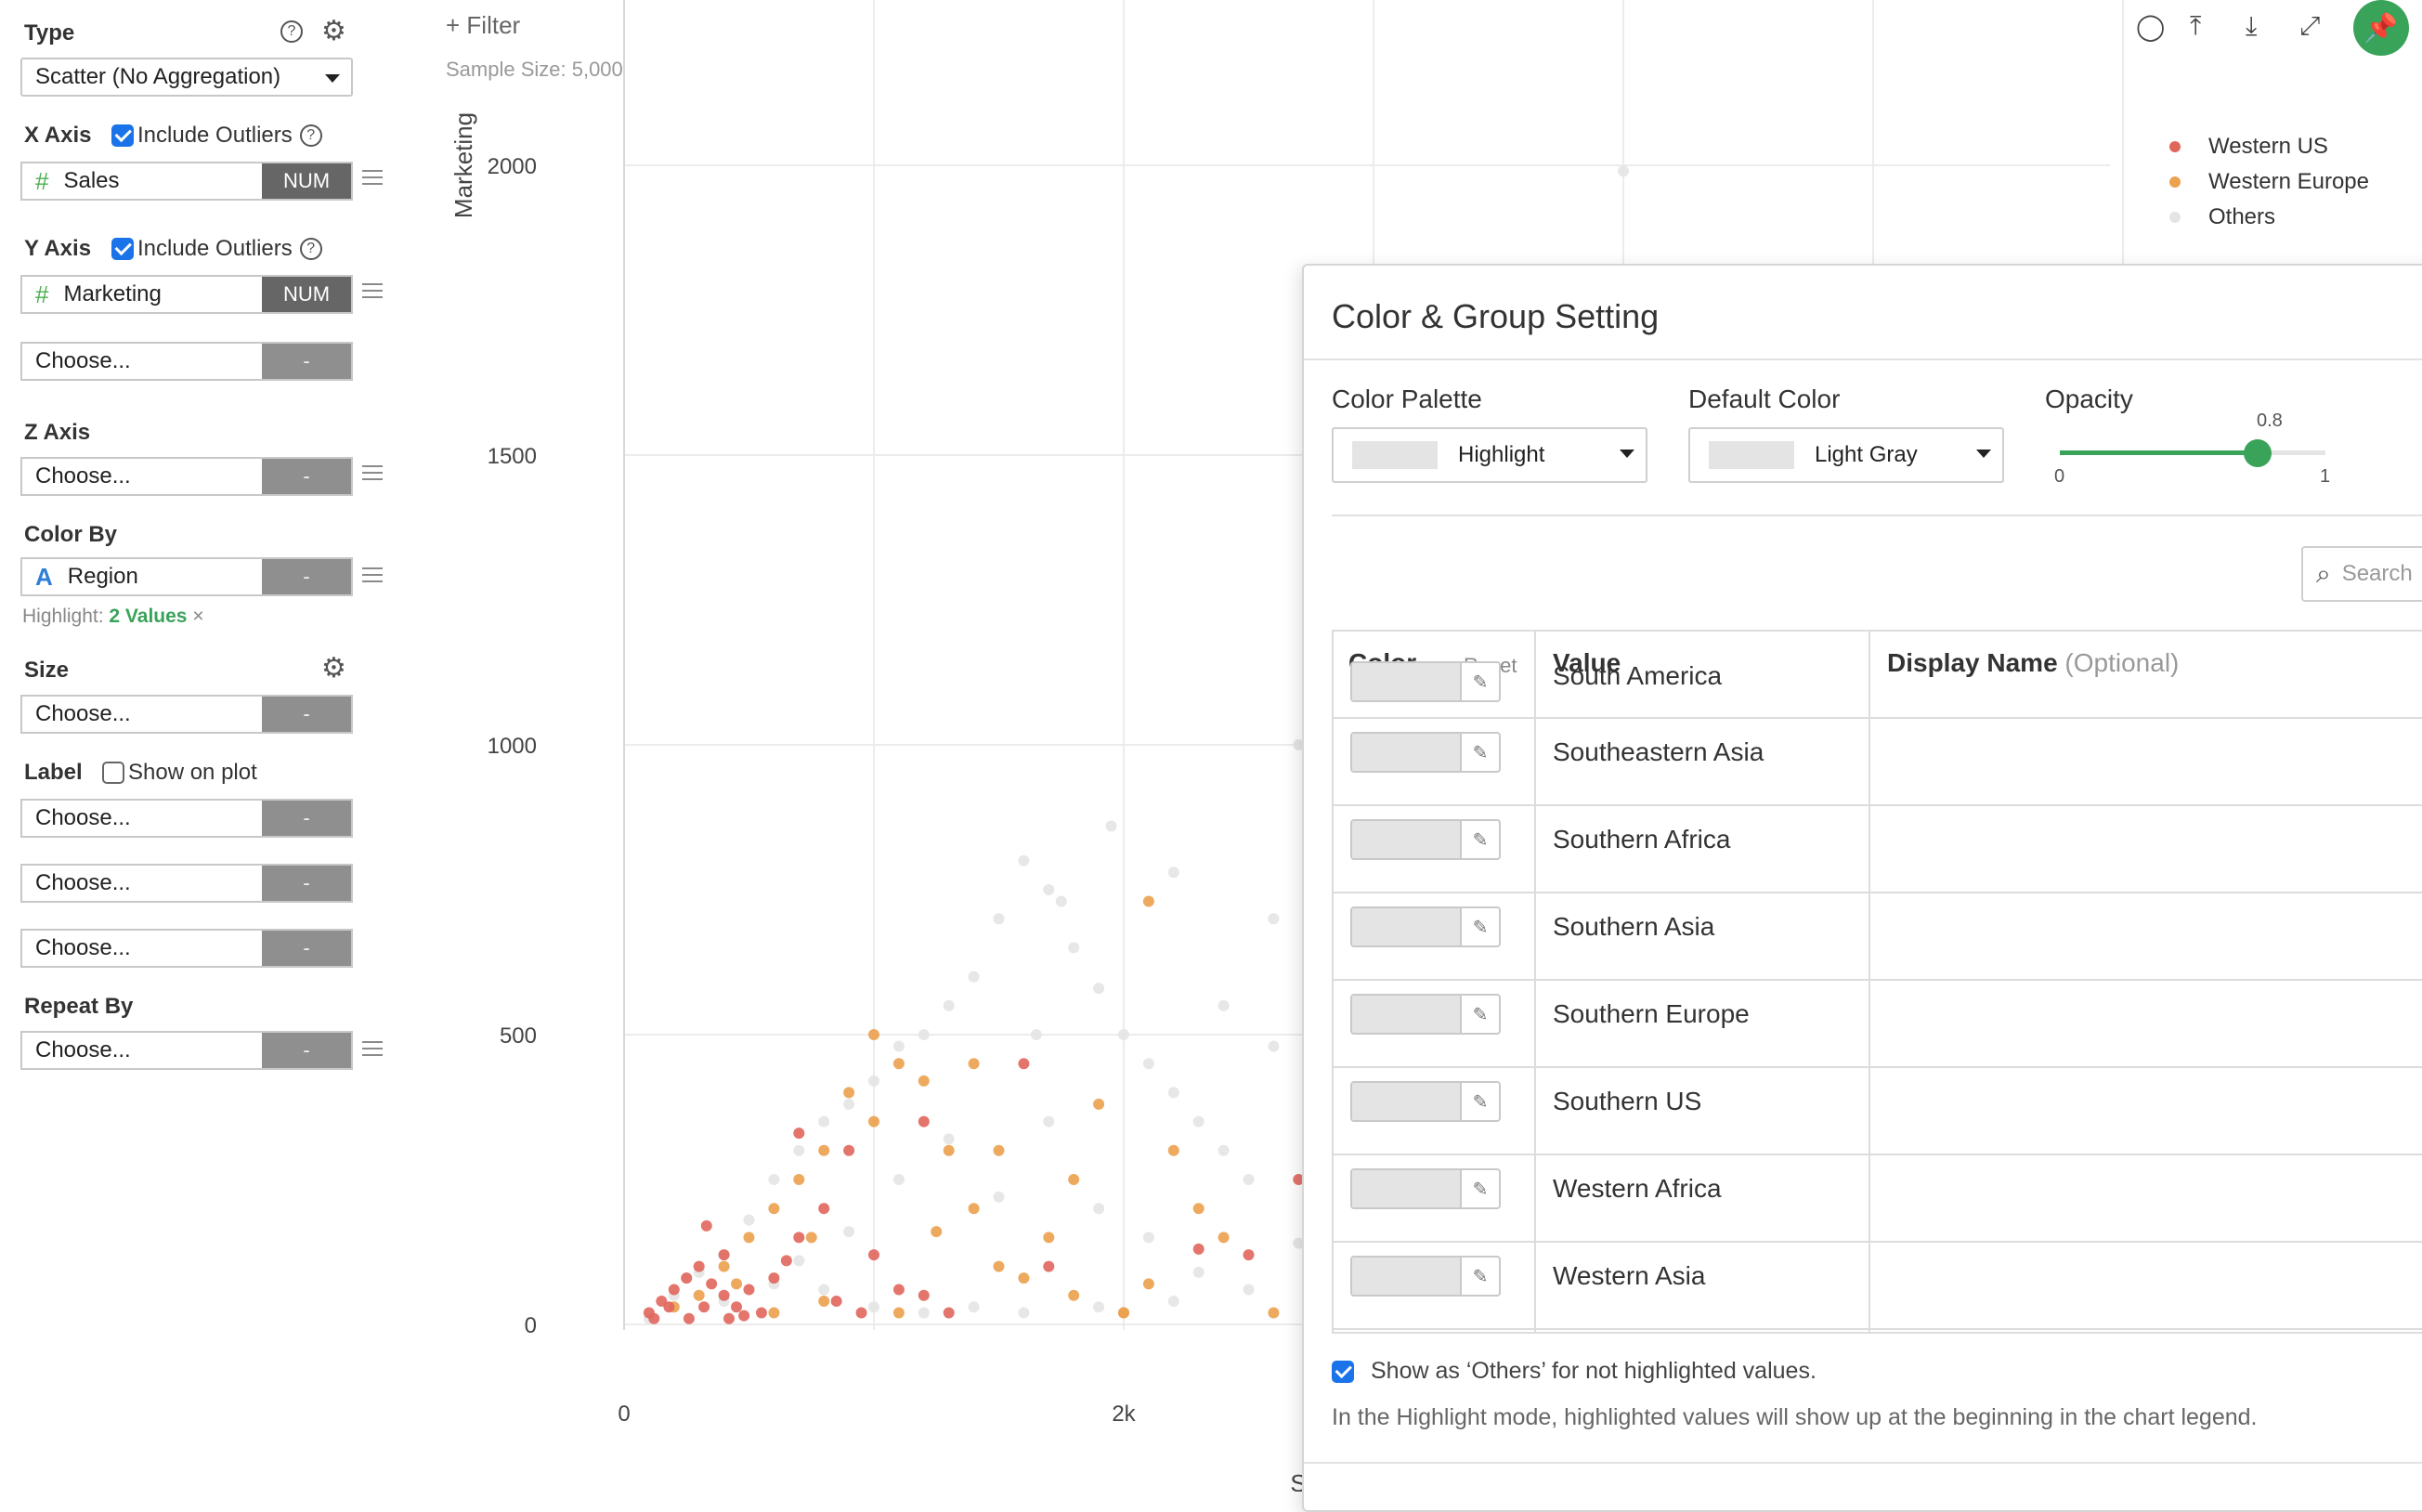 This screenshot has height=1512, width=2422. I want to click on x-tick-label: 2k, so click(1124, 1414).